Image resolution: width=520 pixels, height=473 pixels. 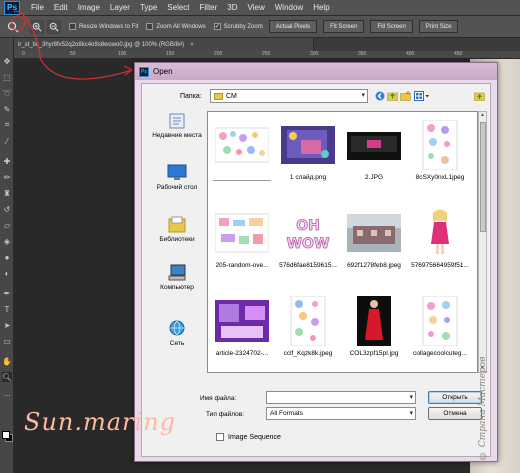 What do you see at coordinates (54, 26) in the screenshot?
I see `zoom-out-icon` at bounding box center [54, 26].